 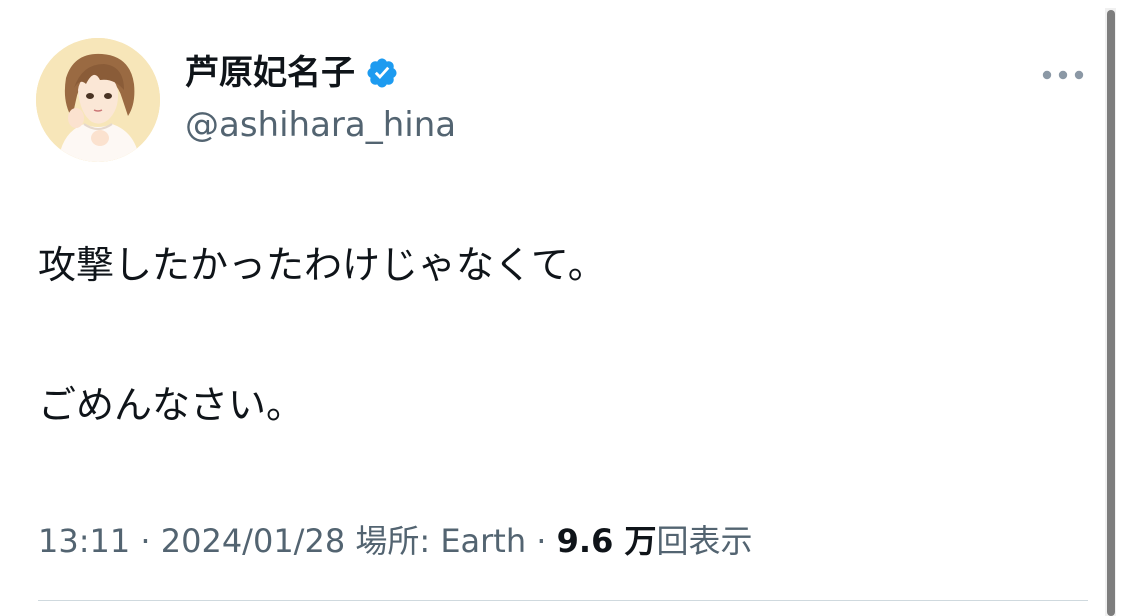 I want to click on location-label: 場所:, so click(x=398, y=541).